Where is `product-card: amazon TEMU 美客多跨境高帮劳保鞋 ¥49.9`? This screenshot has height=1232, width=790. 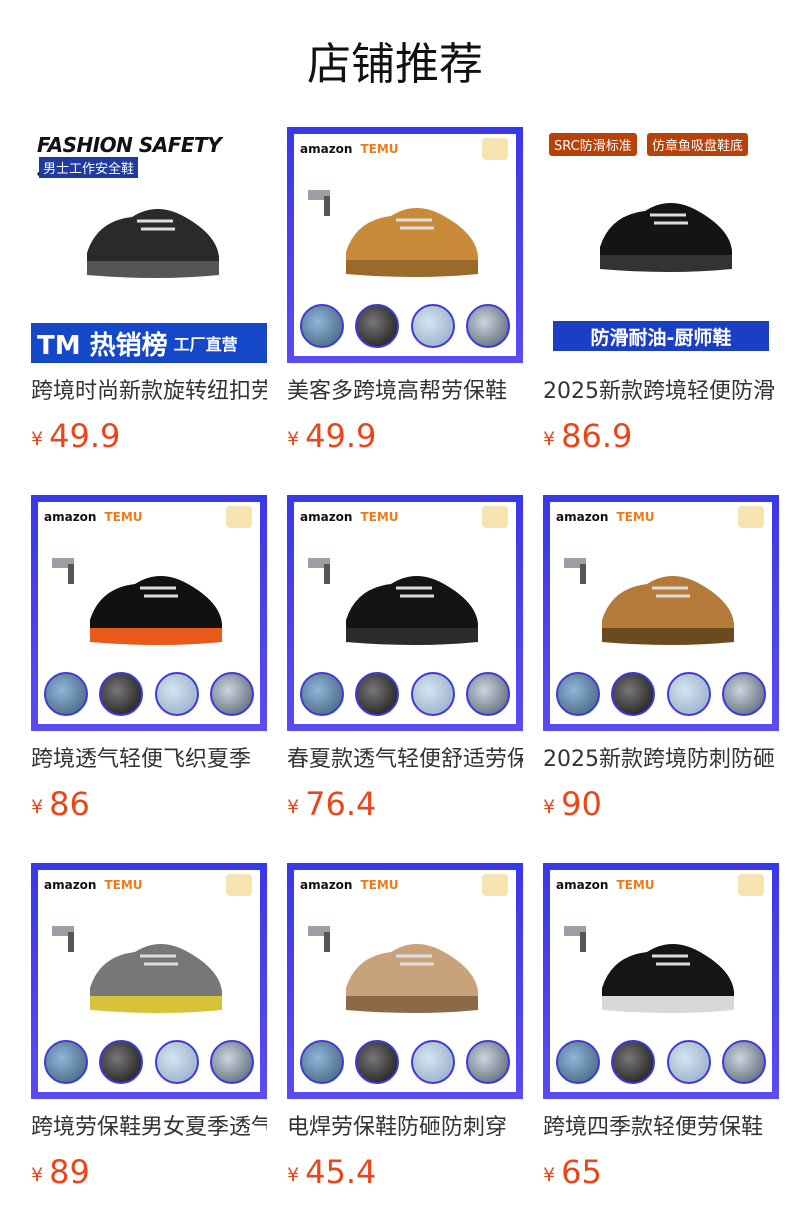 product-card: amazon TEMU 美客多跨境高帮劳保鞋 ¥49.9 is located at coordinates (405, 292).